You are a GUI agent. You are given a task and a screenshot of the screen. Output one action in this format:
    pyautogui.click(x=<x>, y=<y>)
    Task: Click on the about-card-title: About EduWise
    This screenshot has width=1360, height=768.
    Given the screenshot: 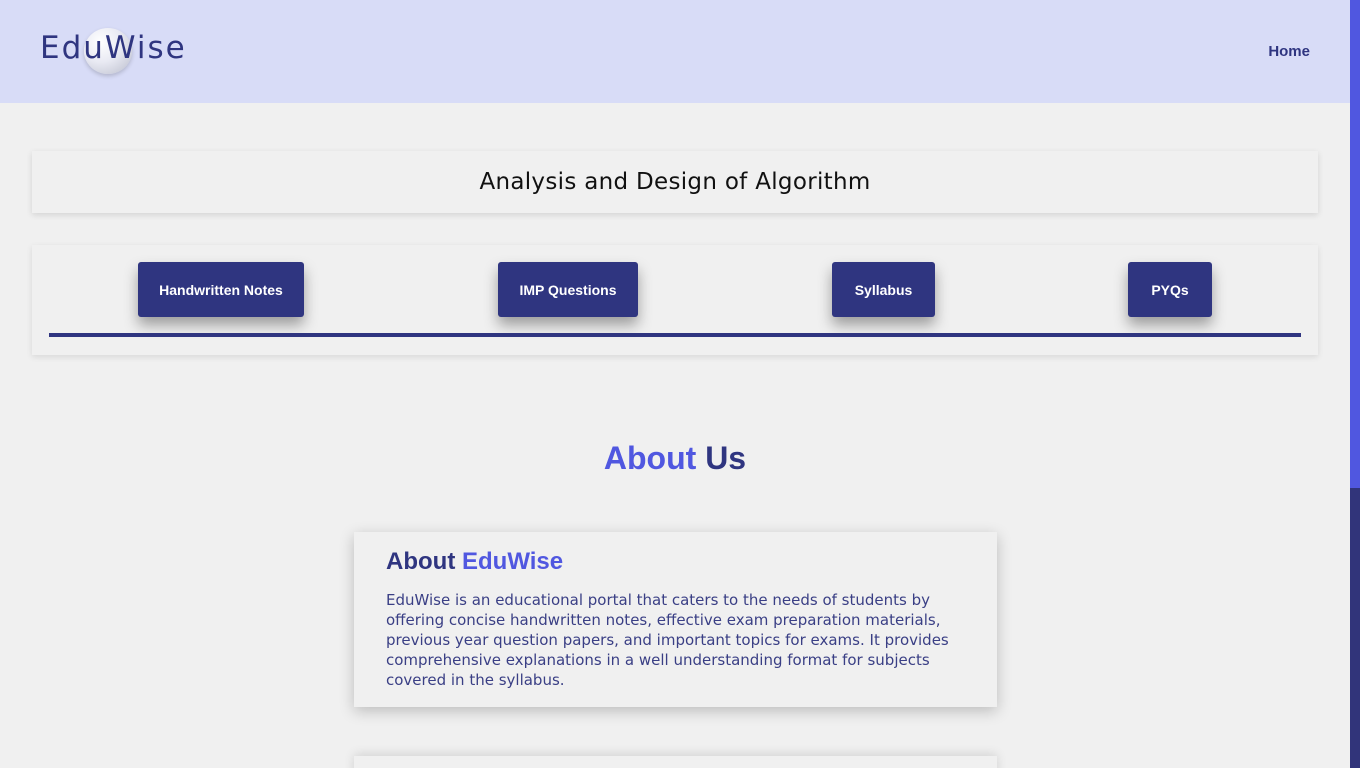 What is the action you would take?
    pyautogui.click(x=675, y=562)
    